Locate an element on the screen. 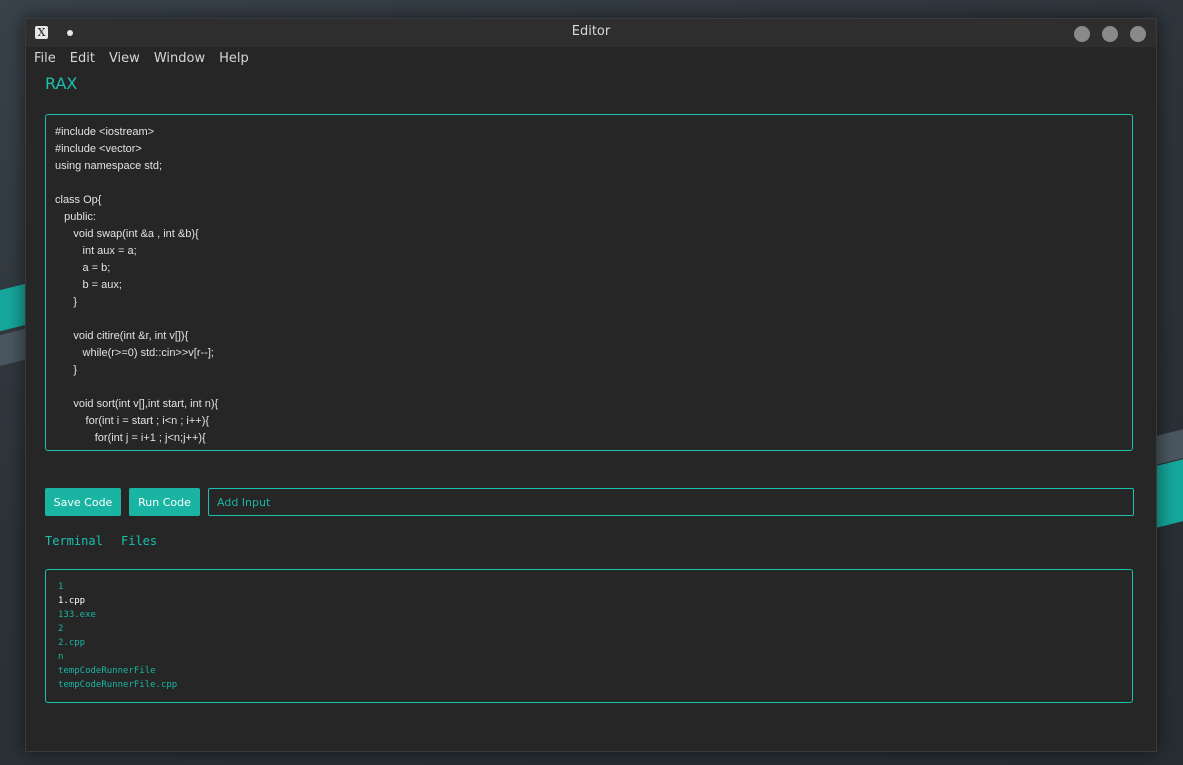  file-item: tempCodeRunnerFile is located at coordinates (117, 671).